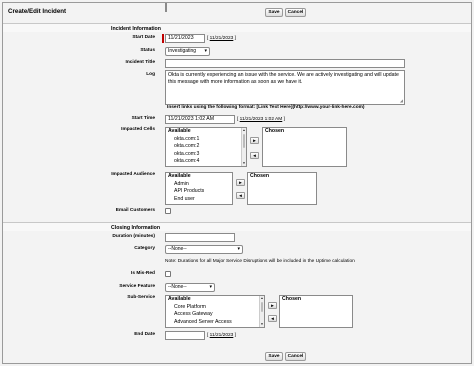 This screenshot has height=366, width=474. I want to click on duration-input, so click(200, 237).